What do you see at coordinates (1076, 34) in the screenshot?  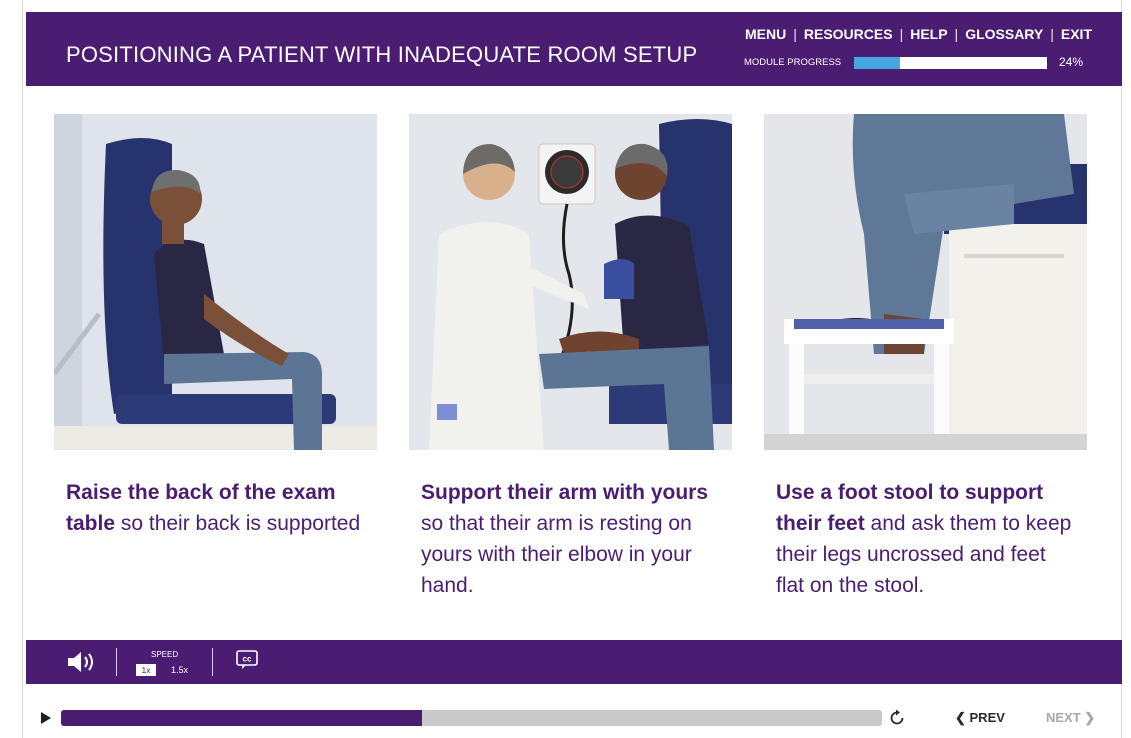 I see `exit-link: EXIT` at bounding box center [1076, 34].